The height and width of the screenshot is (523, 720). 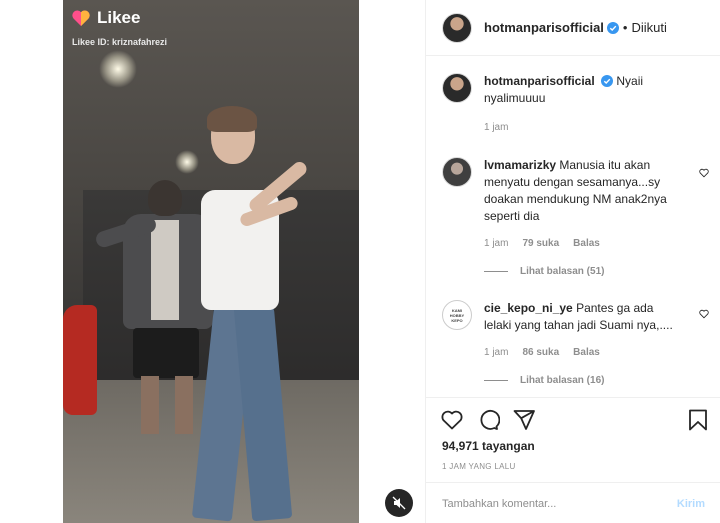 What do you see at coordinates (540, 243) in the screenshot?
I see `comment-likes: 79 suka` at bounding box center [540, 243].